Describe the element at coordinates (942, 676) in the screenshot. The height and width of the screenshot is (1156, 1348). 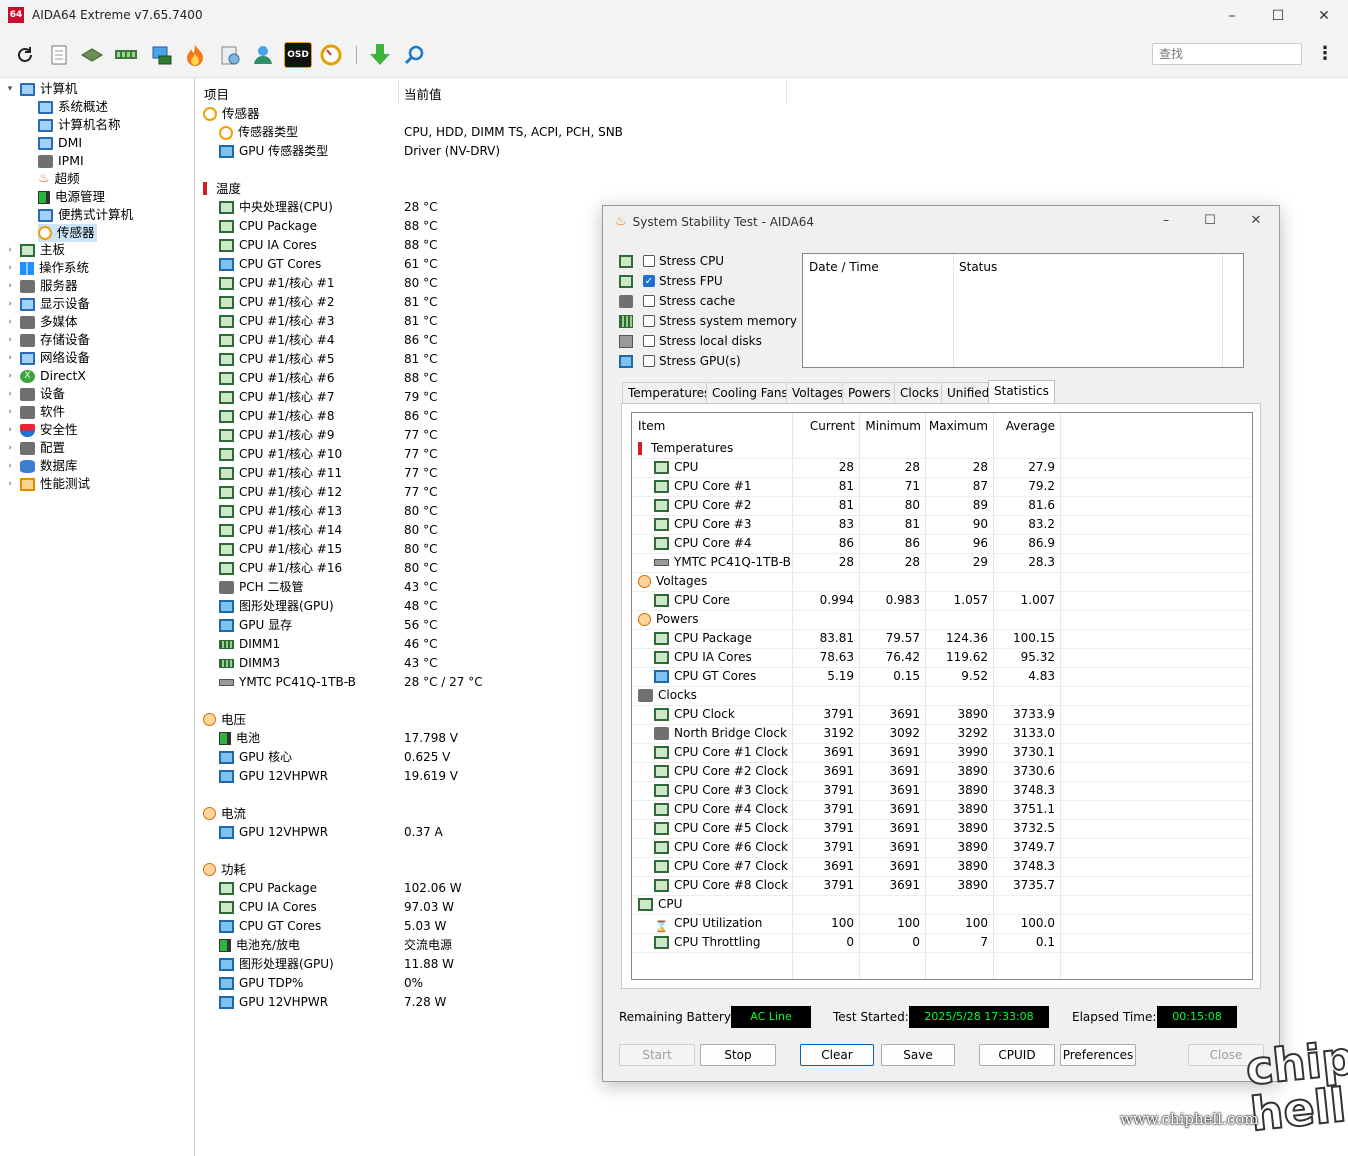
I see `statistics-row: CPU GT Cores 5.19 0.15 9.52 4.83` at that location.